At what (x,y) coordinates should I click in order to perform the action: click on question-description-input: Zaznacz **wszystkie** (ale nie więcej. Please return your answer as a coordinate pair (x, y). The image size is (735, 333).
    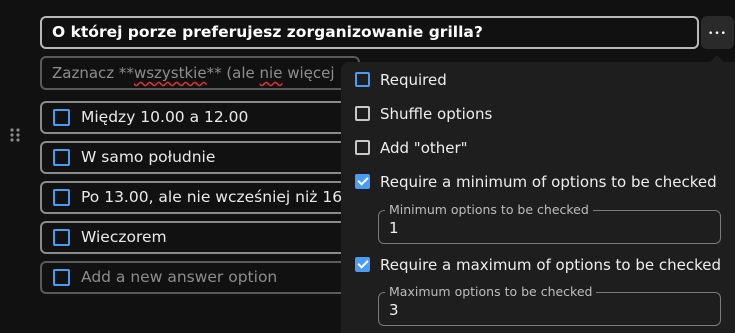
    Looking at the image, I should click on (200, 73).